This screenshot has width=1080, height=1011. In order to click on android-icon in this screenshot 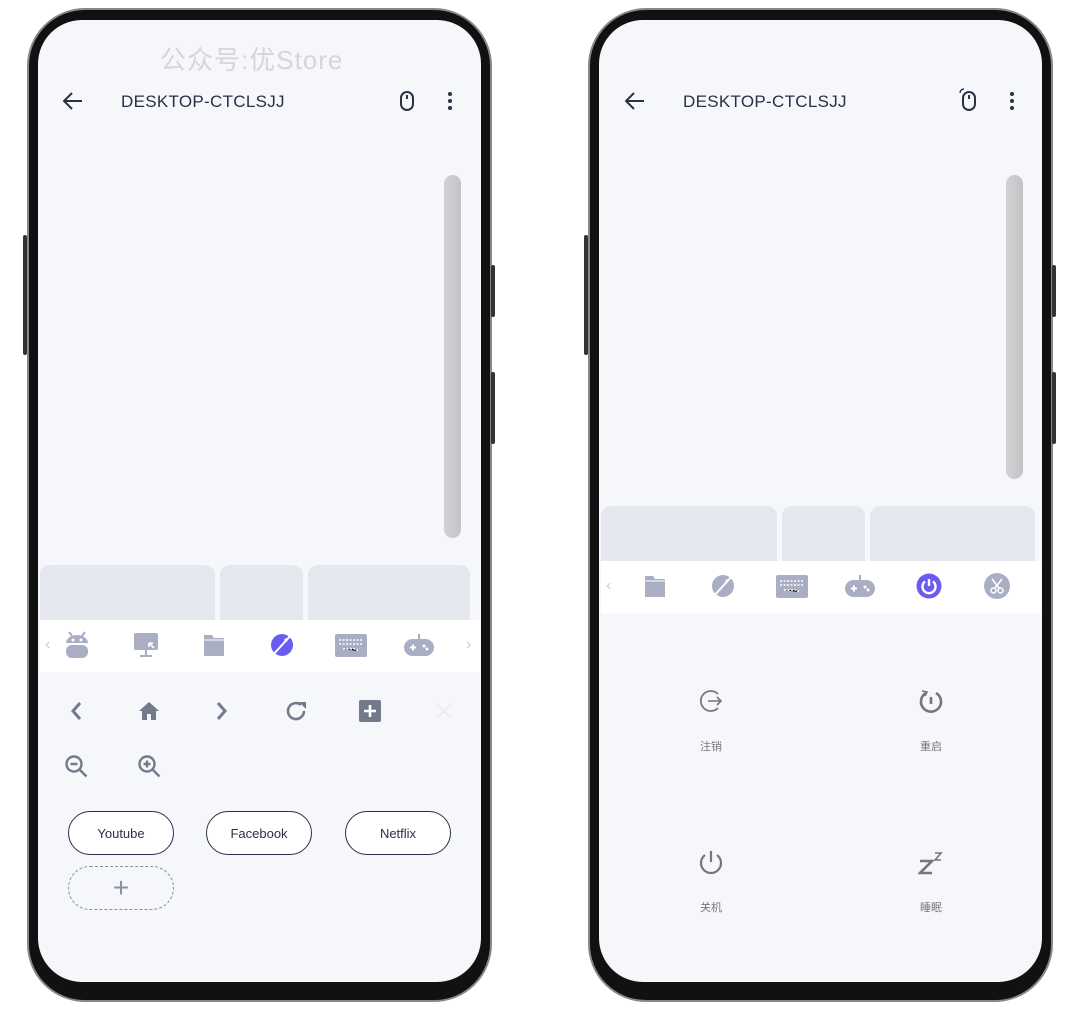, I will do `click(77, 644)`.